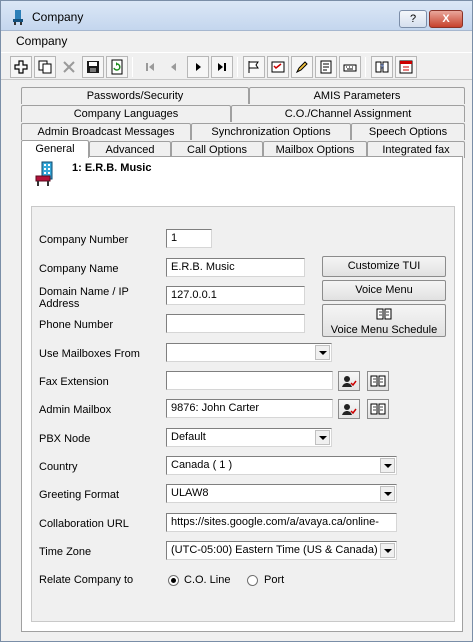  What do you see at coordinates (222, 67) in the screenshot?
I see `last-record-icon` at bounding box center [222, 67].